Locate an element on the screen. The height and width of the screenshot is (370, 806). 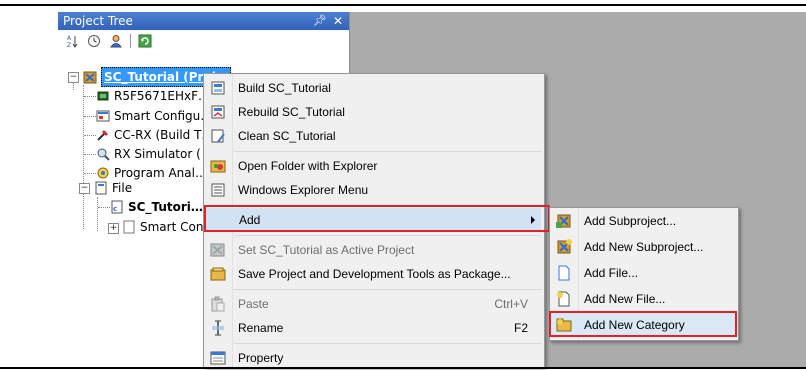
add-new-category-icon is located at coordinates (564, 325).